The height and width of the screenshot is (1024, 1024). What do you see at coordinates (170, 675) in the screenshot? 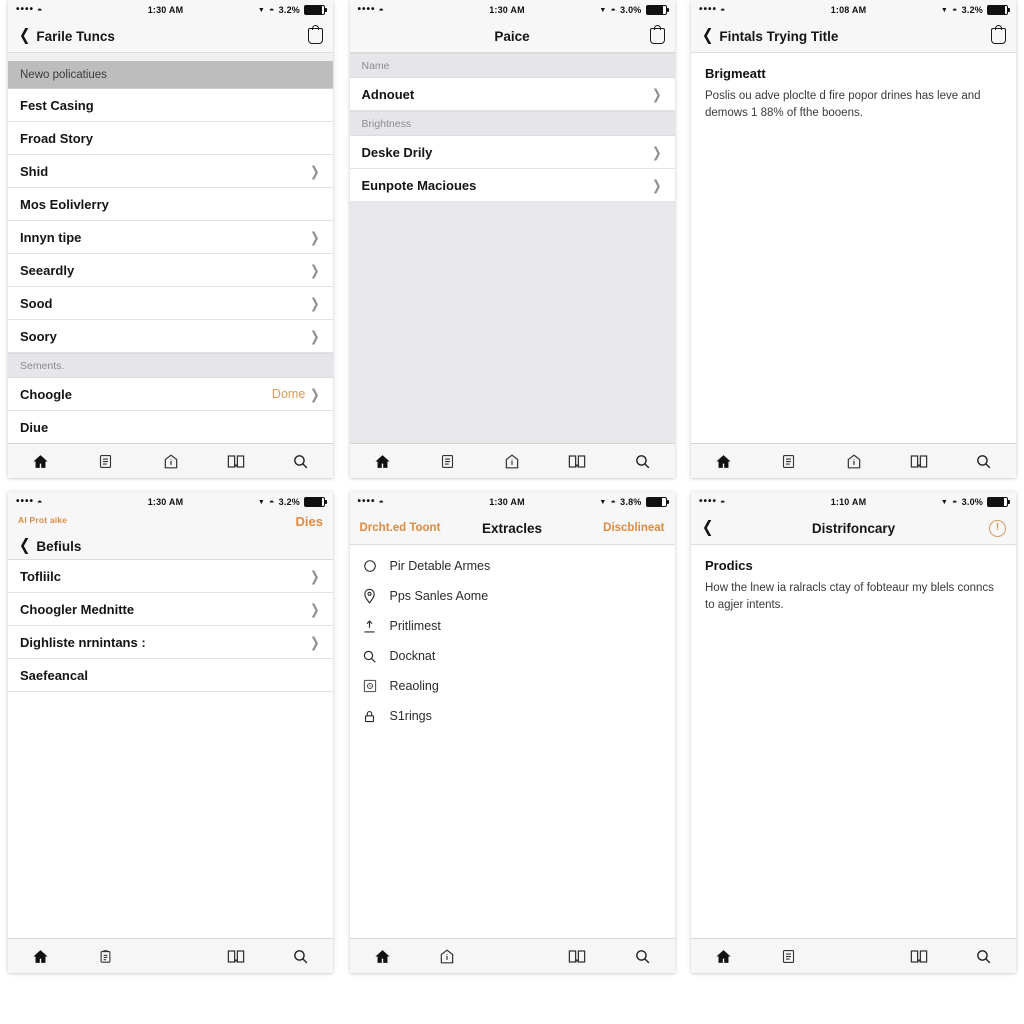
I see `list-item: Saefeancal` at bounding box center [170, 675].